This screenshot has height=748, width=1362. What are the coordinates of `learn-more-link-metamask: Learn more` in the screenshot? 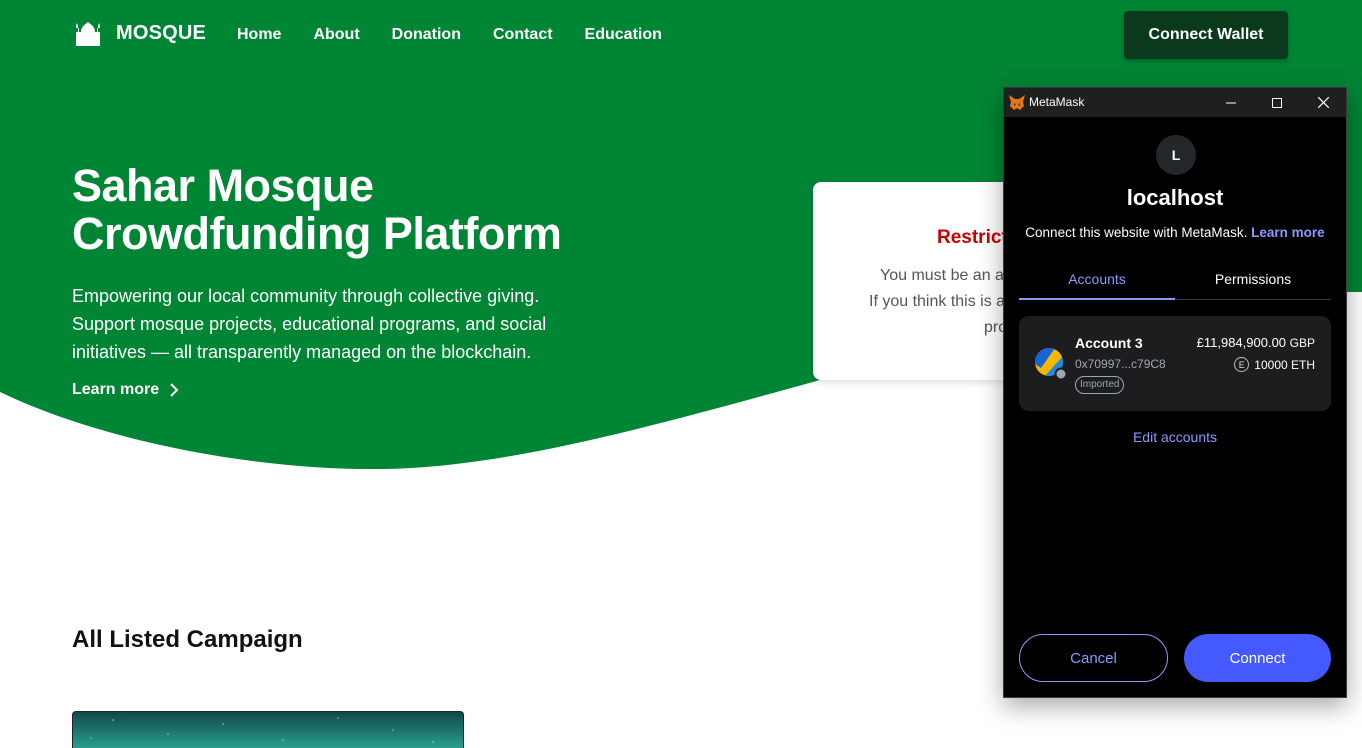 It's located at (1288, 232).